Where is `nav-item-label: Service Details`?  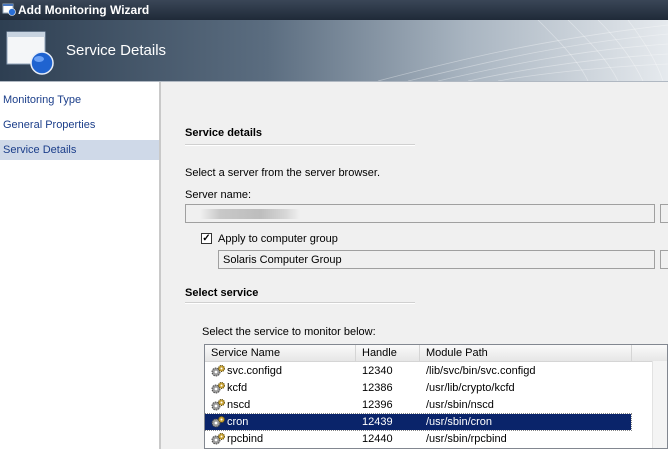 nav-item-label: Service Details is located at coordinates (40, 150).